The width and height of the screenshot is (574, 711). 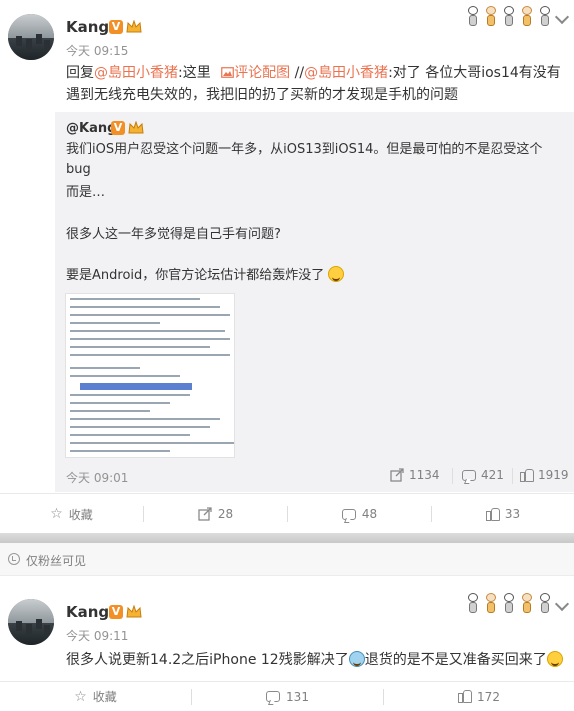 What do you see at coordinates (97, 477) in the screenshot?
I see `quoted-time: 今天 09:01` at bounding box center [97, 477].